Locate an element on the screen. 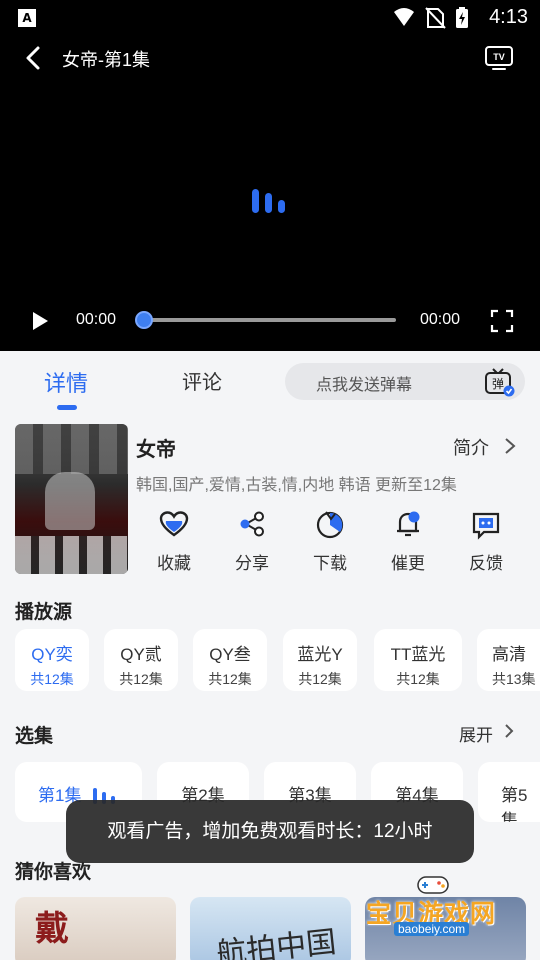 This screenshot has width=540, height=960. source-item: 蓝光Y 共12集 is located at coordinates (320, 660).